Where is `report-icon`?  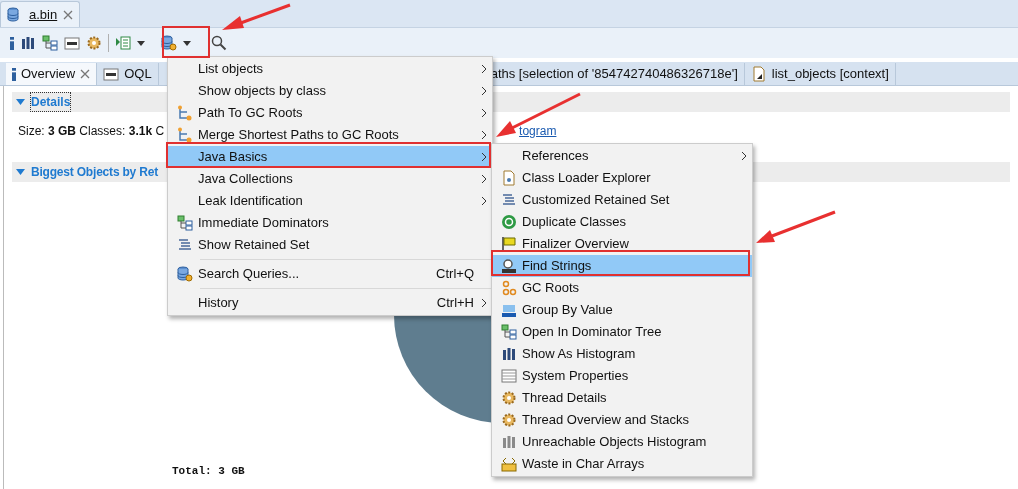
report-icon is located at coordinates (123, 43).